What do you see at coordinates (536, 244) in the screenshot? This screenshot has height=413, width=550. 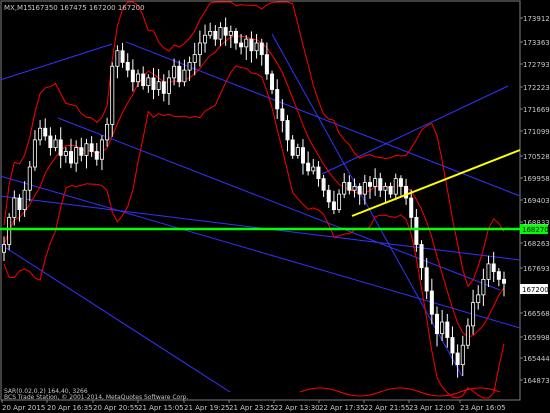 I see `price-tick-label: 168263` at bounding box center [536, 244].